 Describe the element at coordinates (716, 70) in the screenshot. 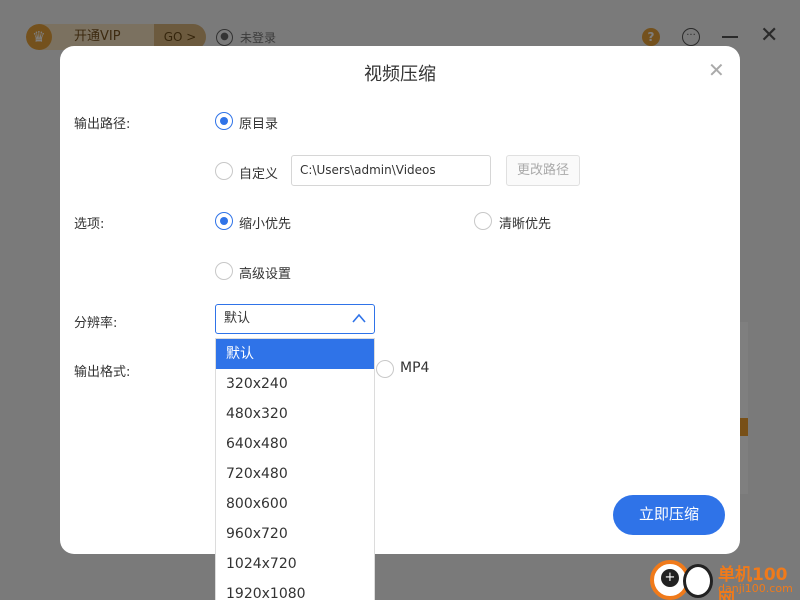

I see `close-icon: ✕` at that location.